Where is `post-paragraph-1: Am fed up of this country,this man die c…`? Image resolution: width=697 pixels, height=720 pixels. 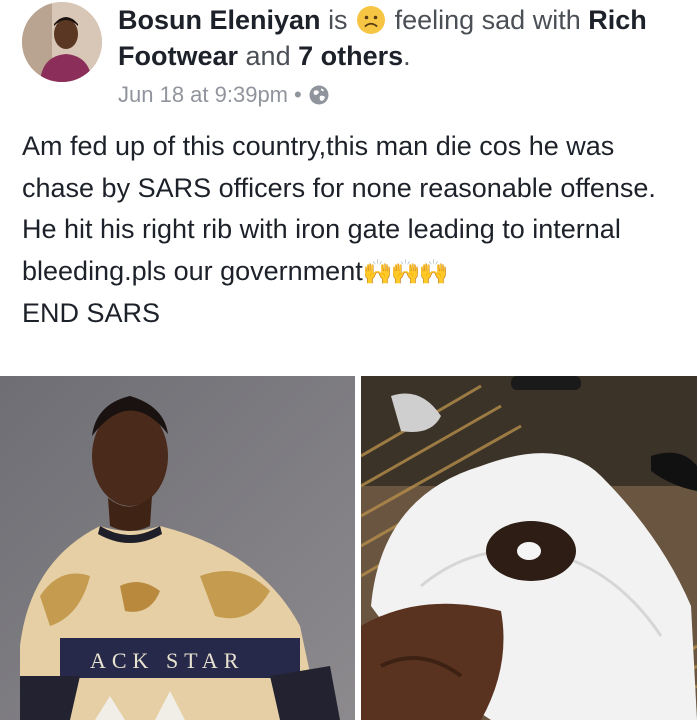 post-paragraph-1: Am fed up of this country,this man die c… is located at coordinates (339, 167).